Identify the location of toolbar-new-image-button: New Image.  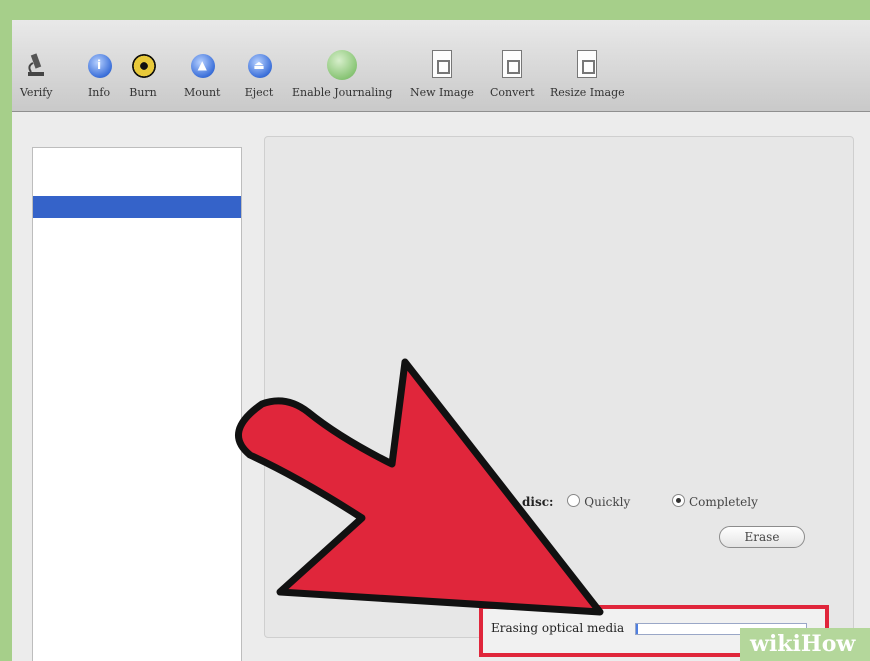
(442, 74).